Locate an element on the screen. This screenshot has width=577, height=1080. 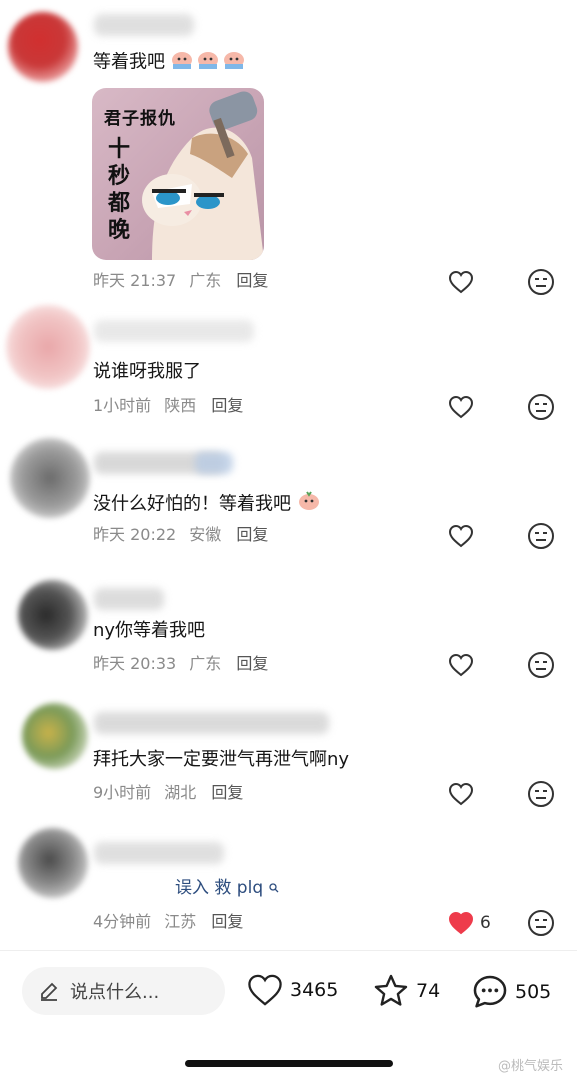
comment-meta: 9小时前 湖北 回复 is located at coordinates (168, 793).